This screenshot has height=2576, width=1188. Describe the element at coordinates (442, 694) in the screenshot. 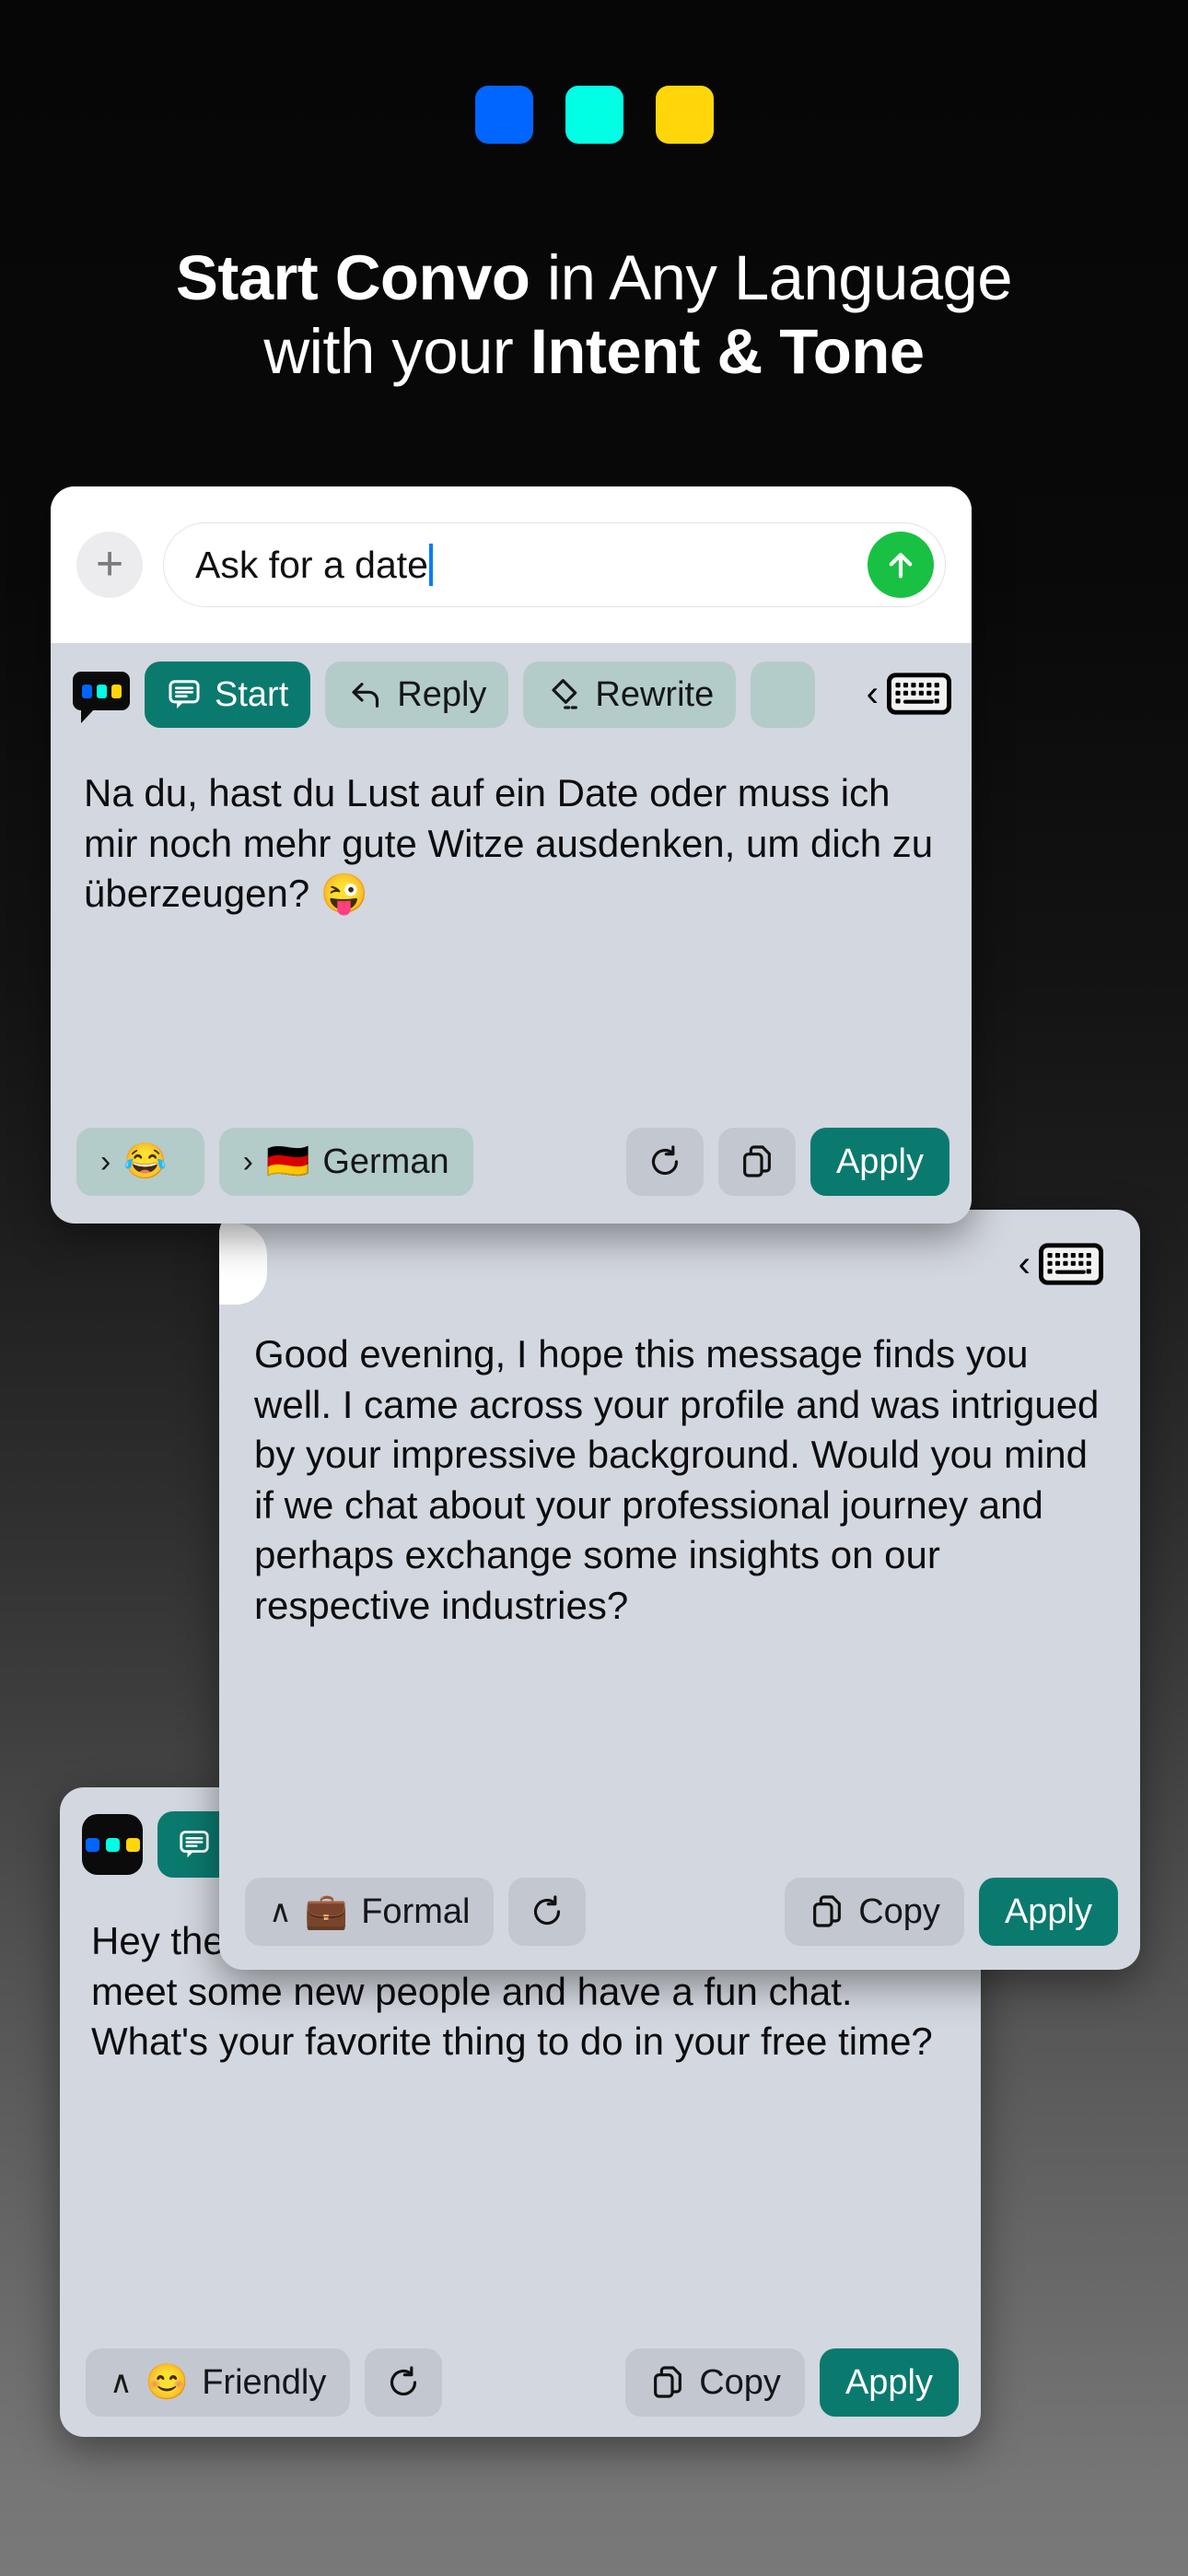

I see `tab-reply-label: Reply` at that location.